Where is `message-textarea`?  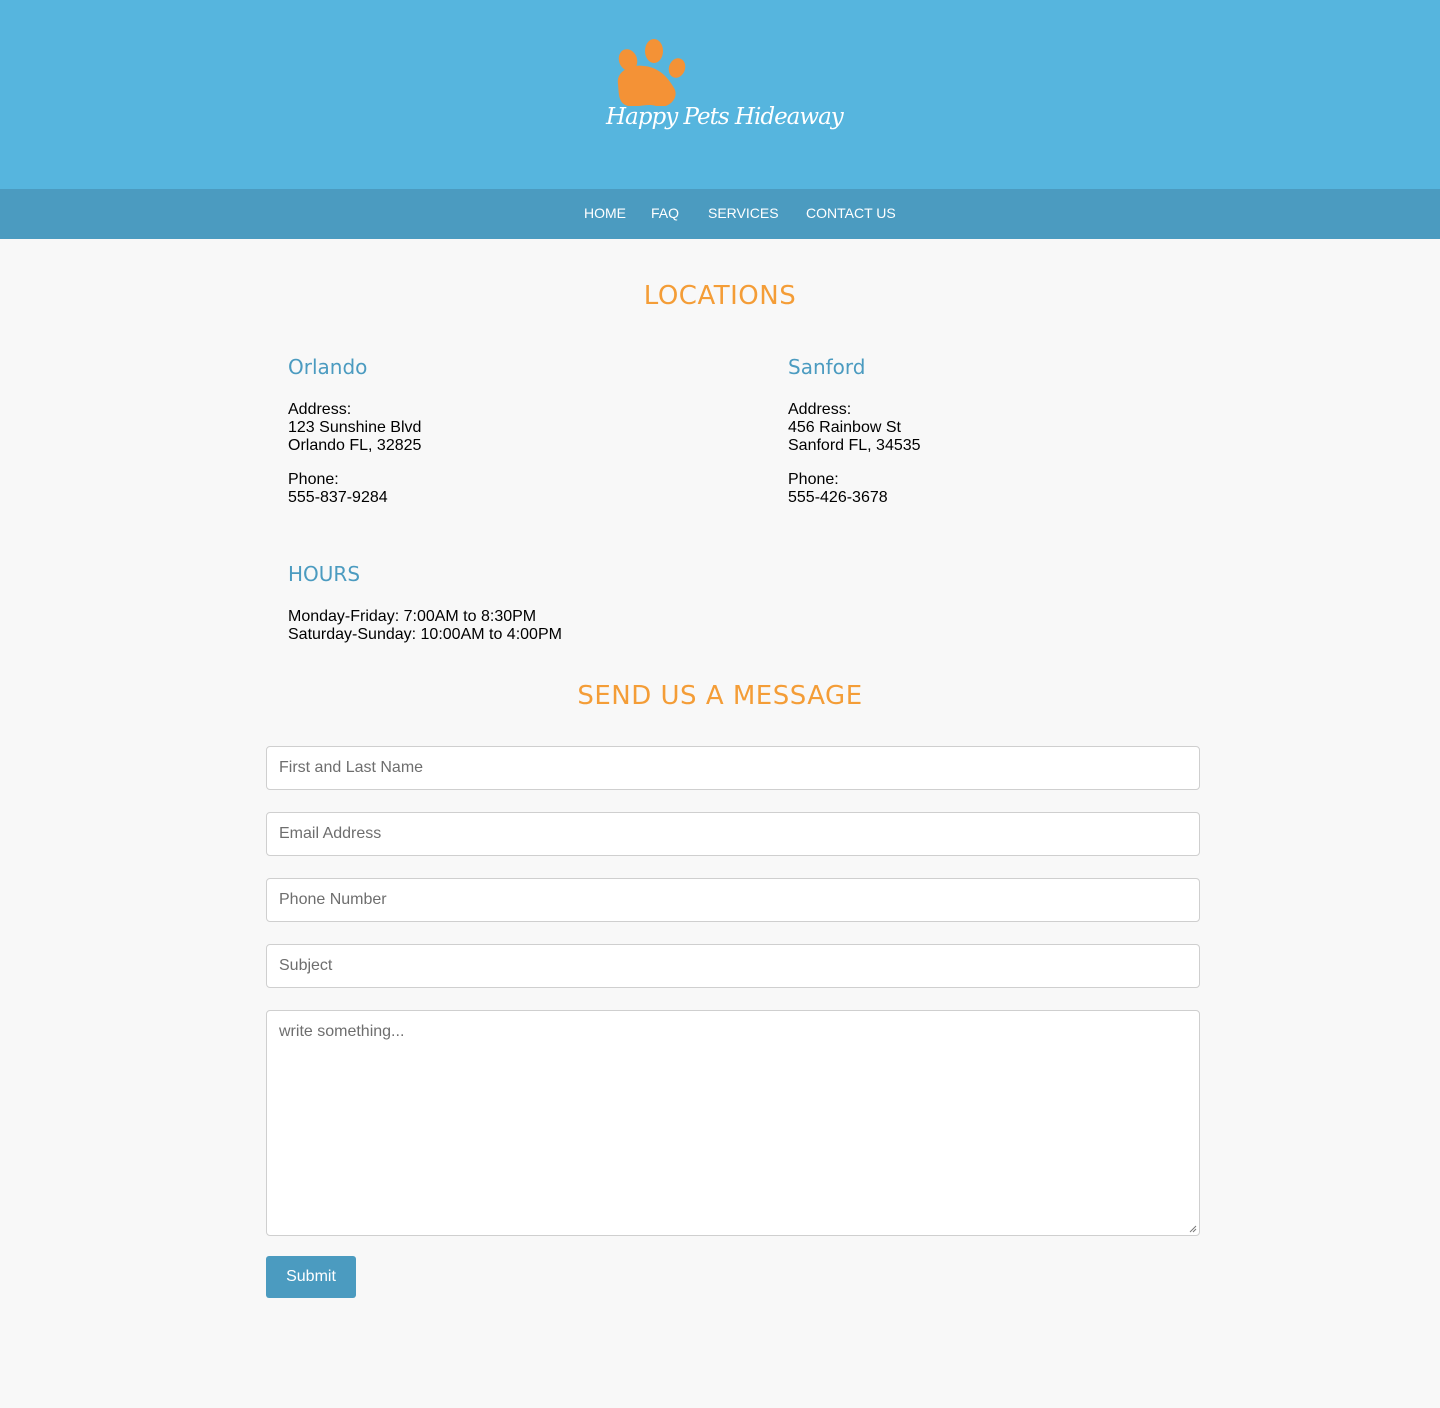 message-textarea is located at coordinates (733, 1123).